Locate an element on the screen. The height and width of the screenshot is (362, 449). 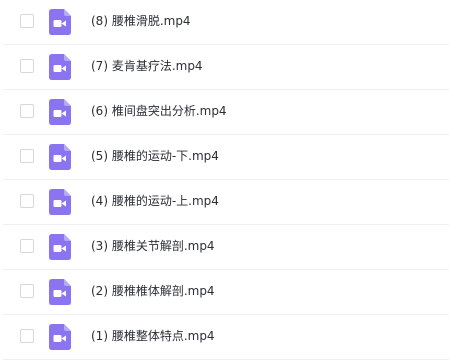
file-name: (1) 腰椎整体特点.mp4 is located at coordinates (153, 336).